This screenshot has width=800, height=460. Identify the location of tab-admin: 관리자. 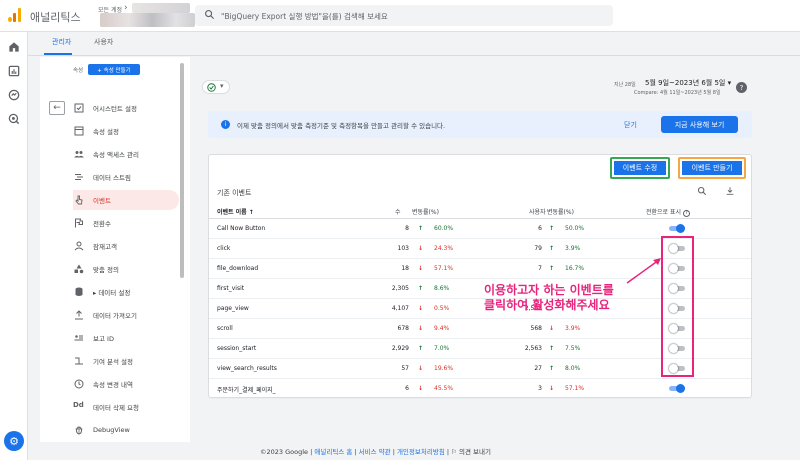
(61, 42).